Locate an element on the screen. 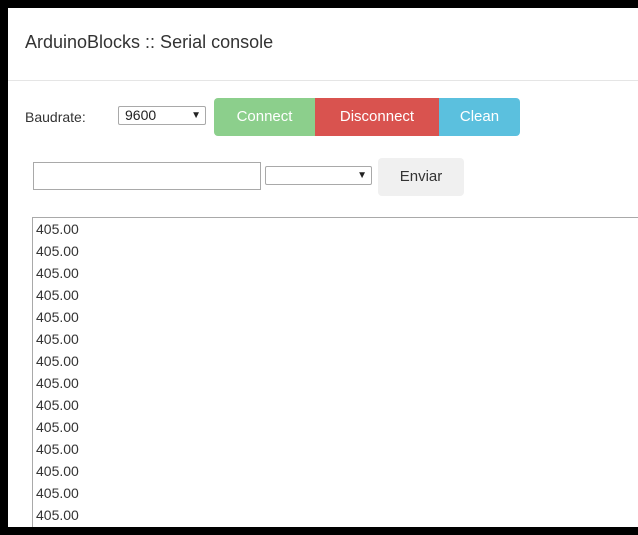 The image size is (638, 535). line-ending-select: ▼ is located at coordinates (318, 175).